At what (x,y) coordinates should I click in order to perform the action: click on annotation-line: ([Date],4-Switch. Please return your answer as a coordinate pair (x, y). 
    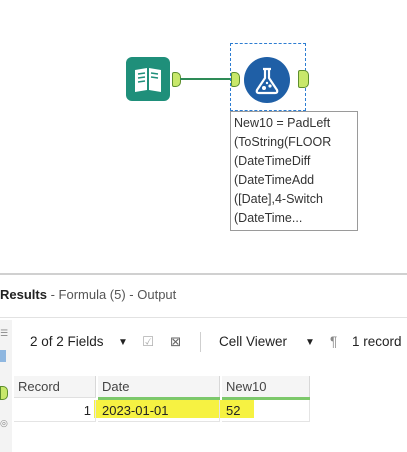
    Looking at the image, I should click on (278, 199).